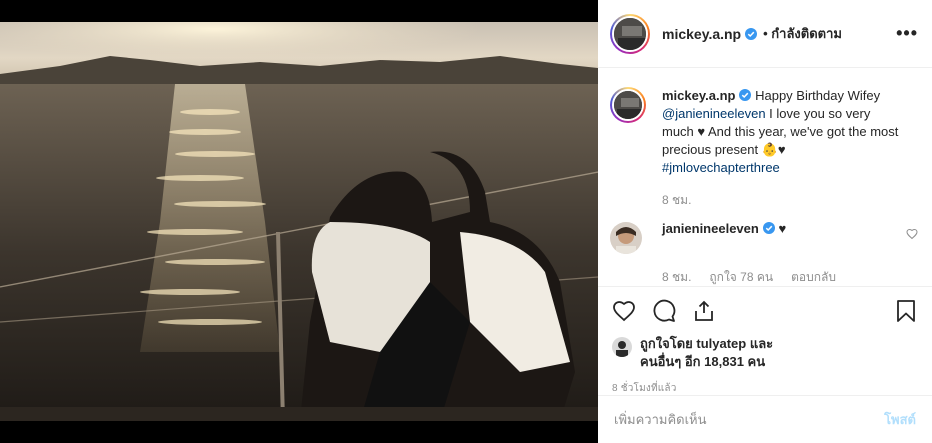 This screenshot has width=932, height=443. Describe the element at coordinates (624, 311) in the screenshot. I see `heart-icon` at that location.